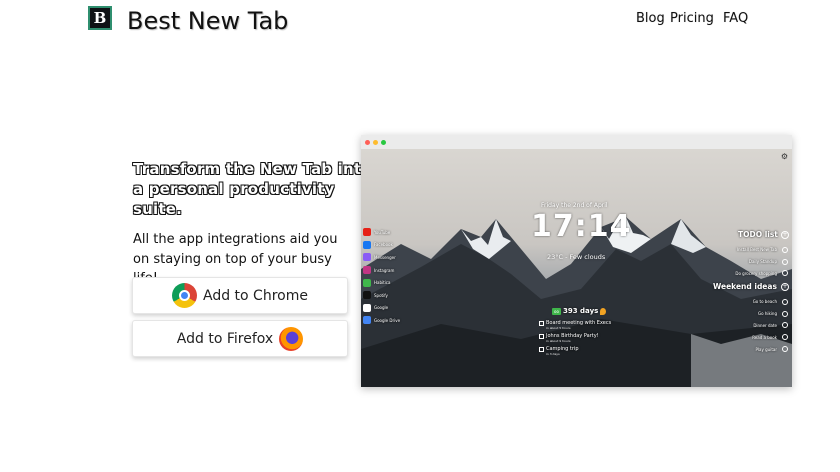 The height and width of the screenshot is (472, 840). I want to click on weekend-idea-item: Go to beach, so click(743, 302).